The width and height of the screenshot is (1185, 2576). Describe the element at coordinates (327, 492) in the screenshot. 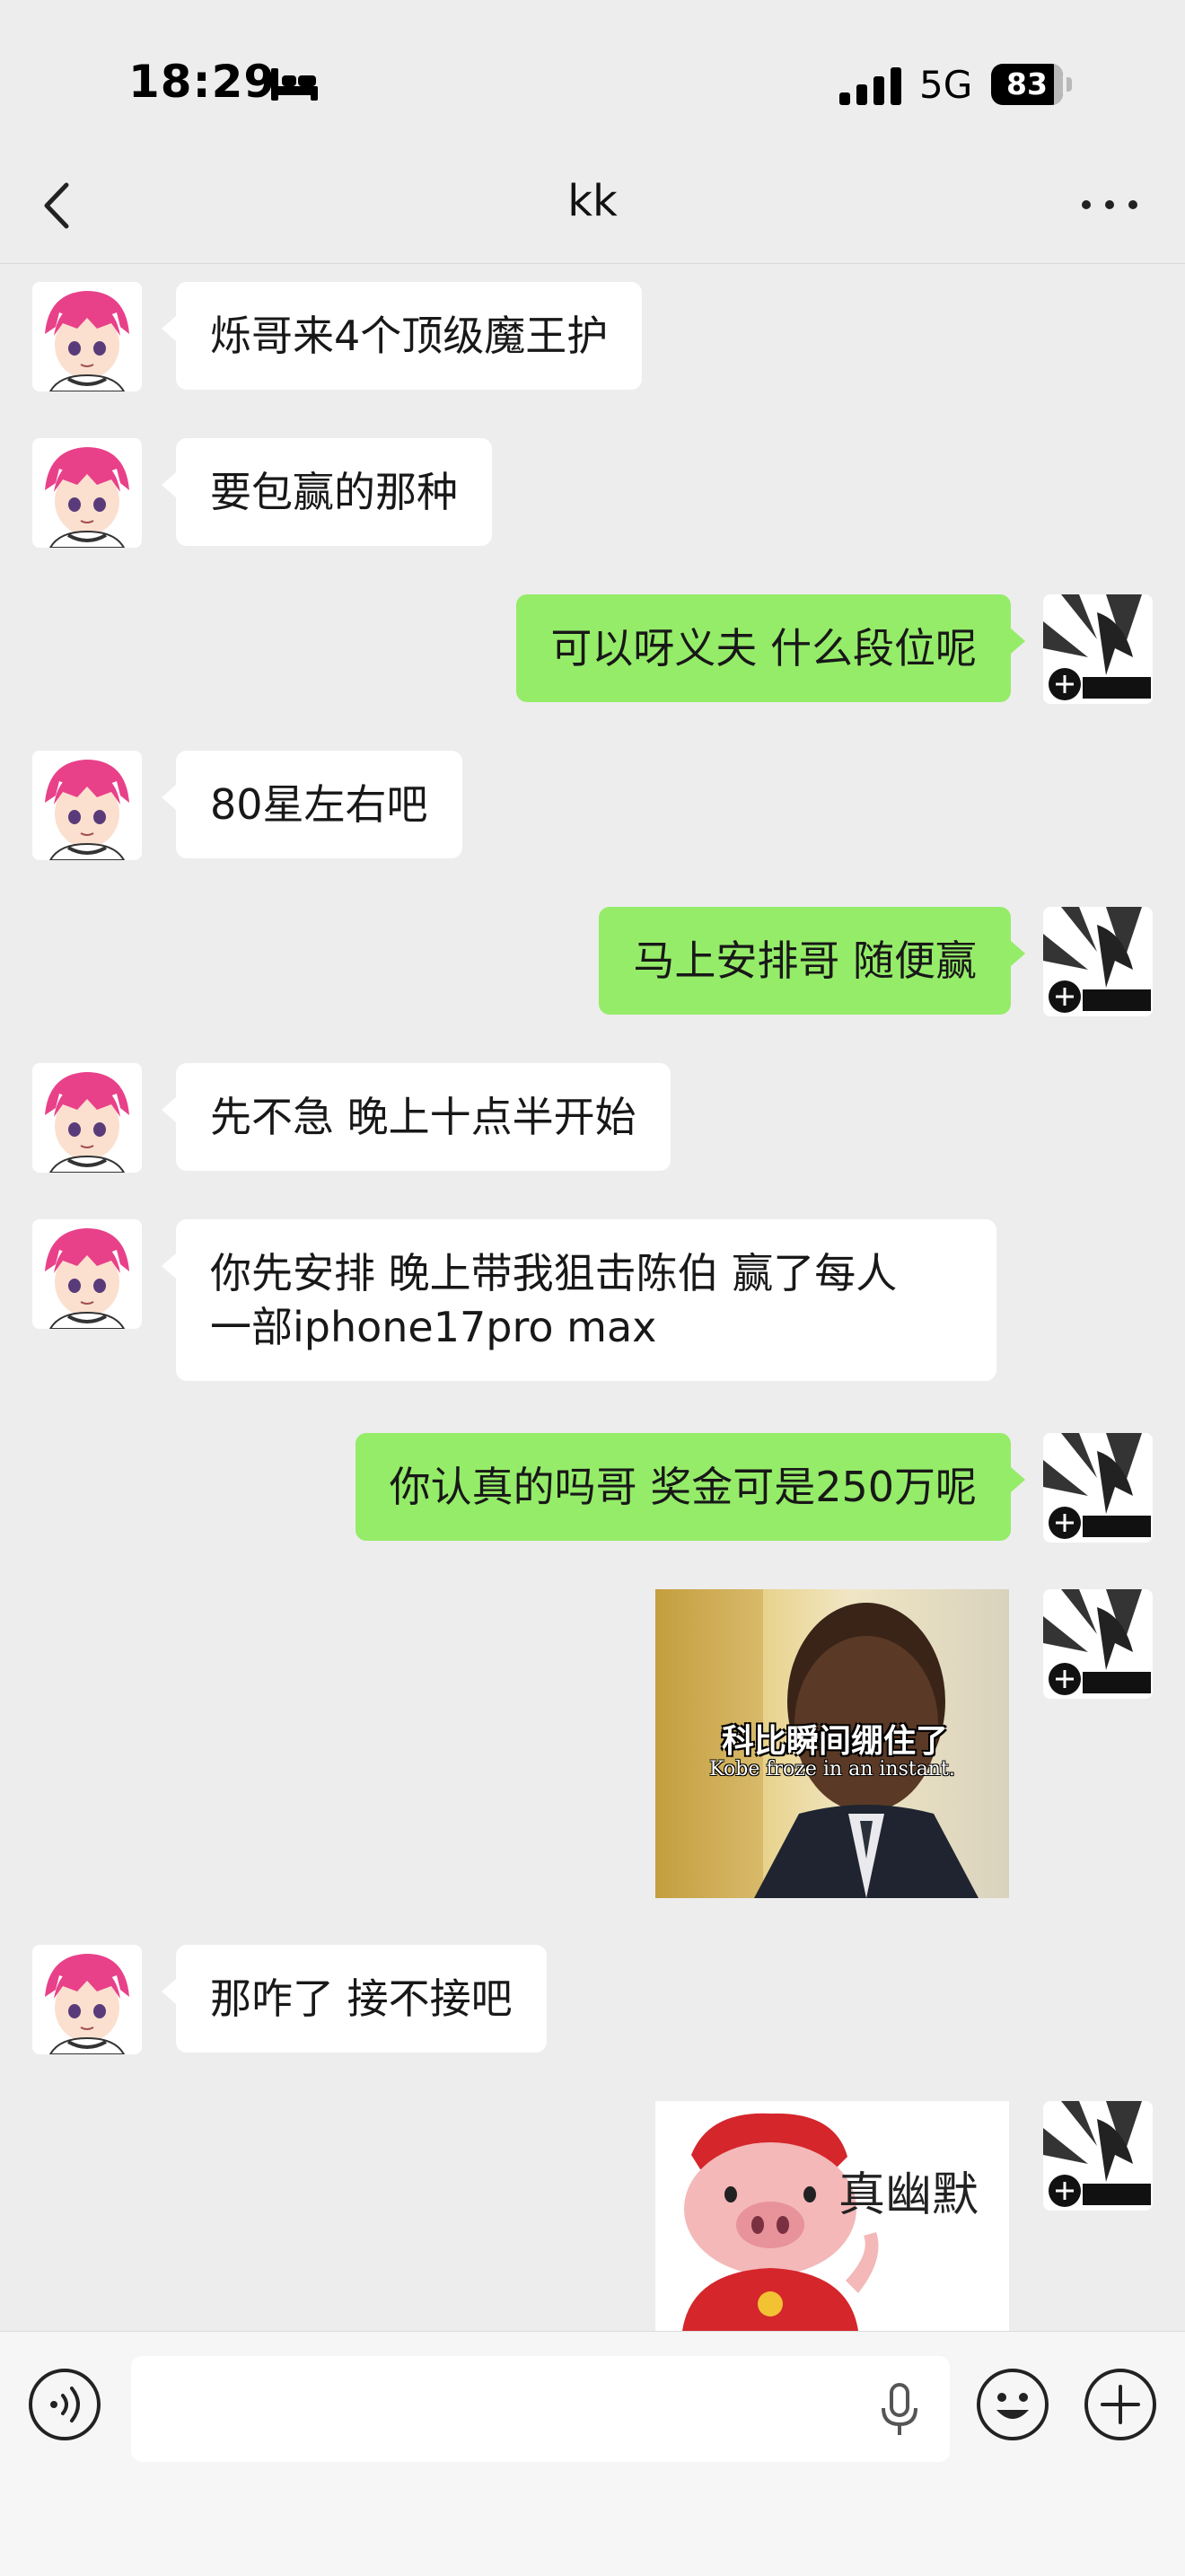

I see `incoming-message: 要包赢的那种` at that location.